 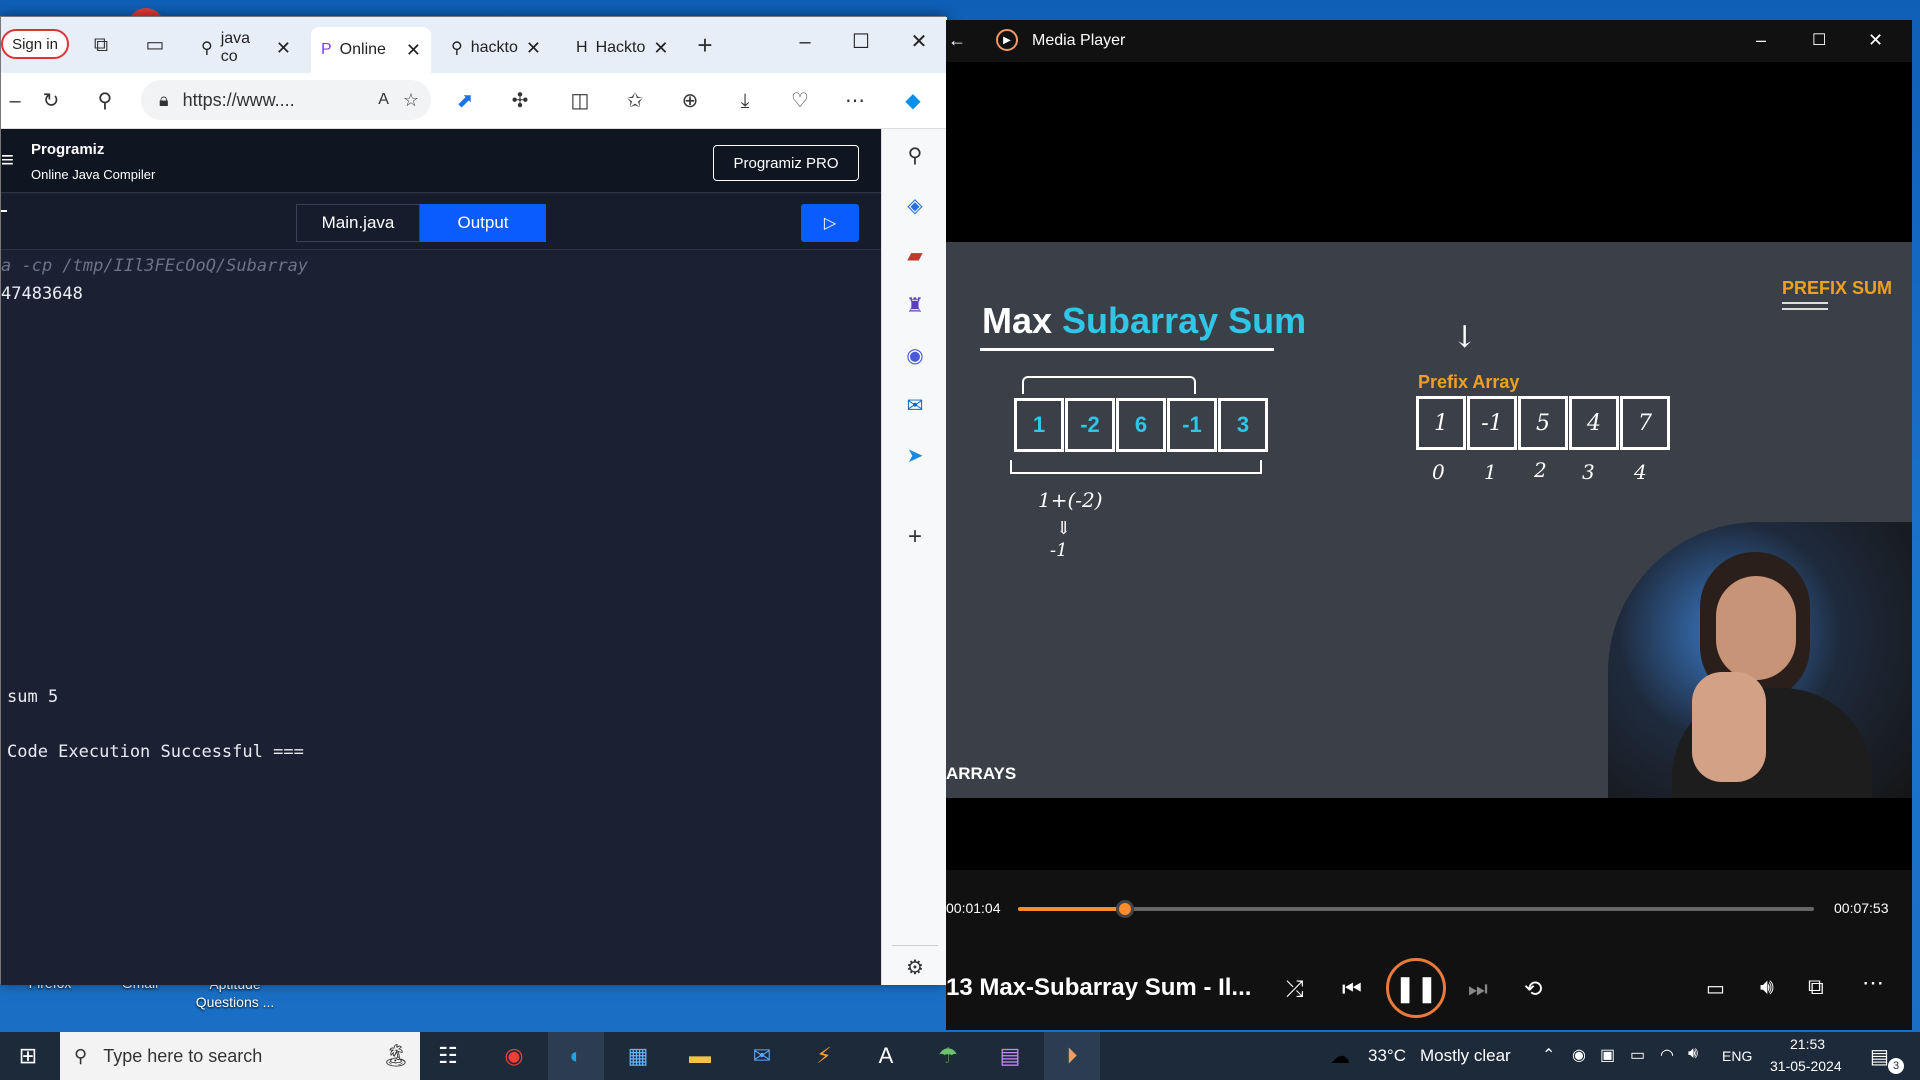 I want to click on performance-icon: ♡, so click(x=800, y=101).